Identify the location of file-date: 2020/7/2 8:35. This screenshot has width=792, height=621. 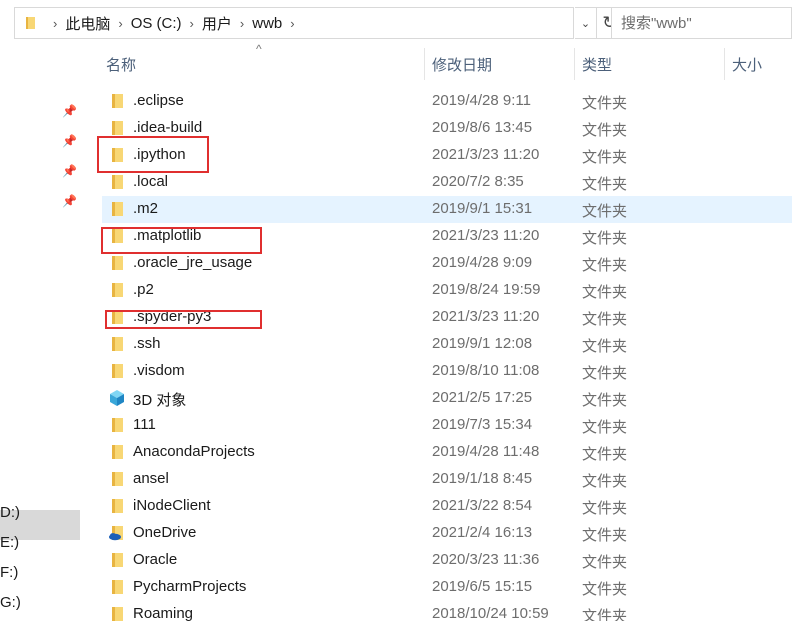
(478, 181).